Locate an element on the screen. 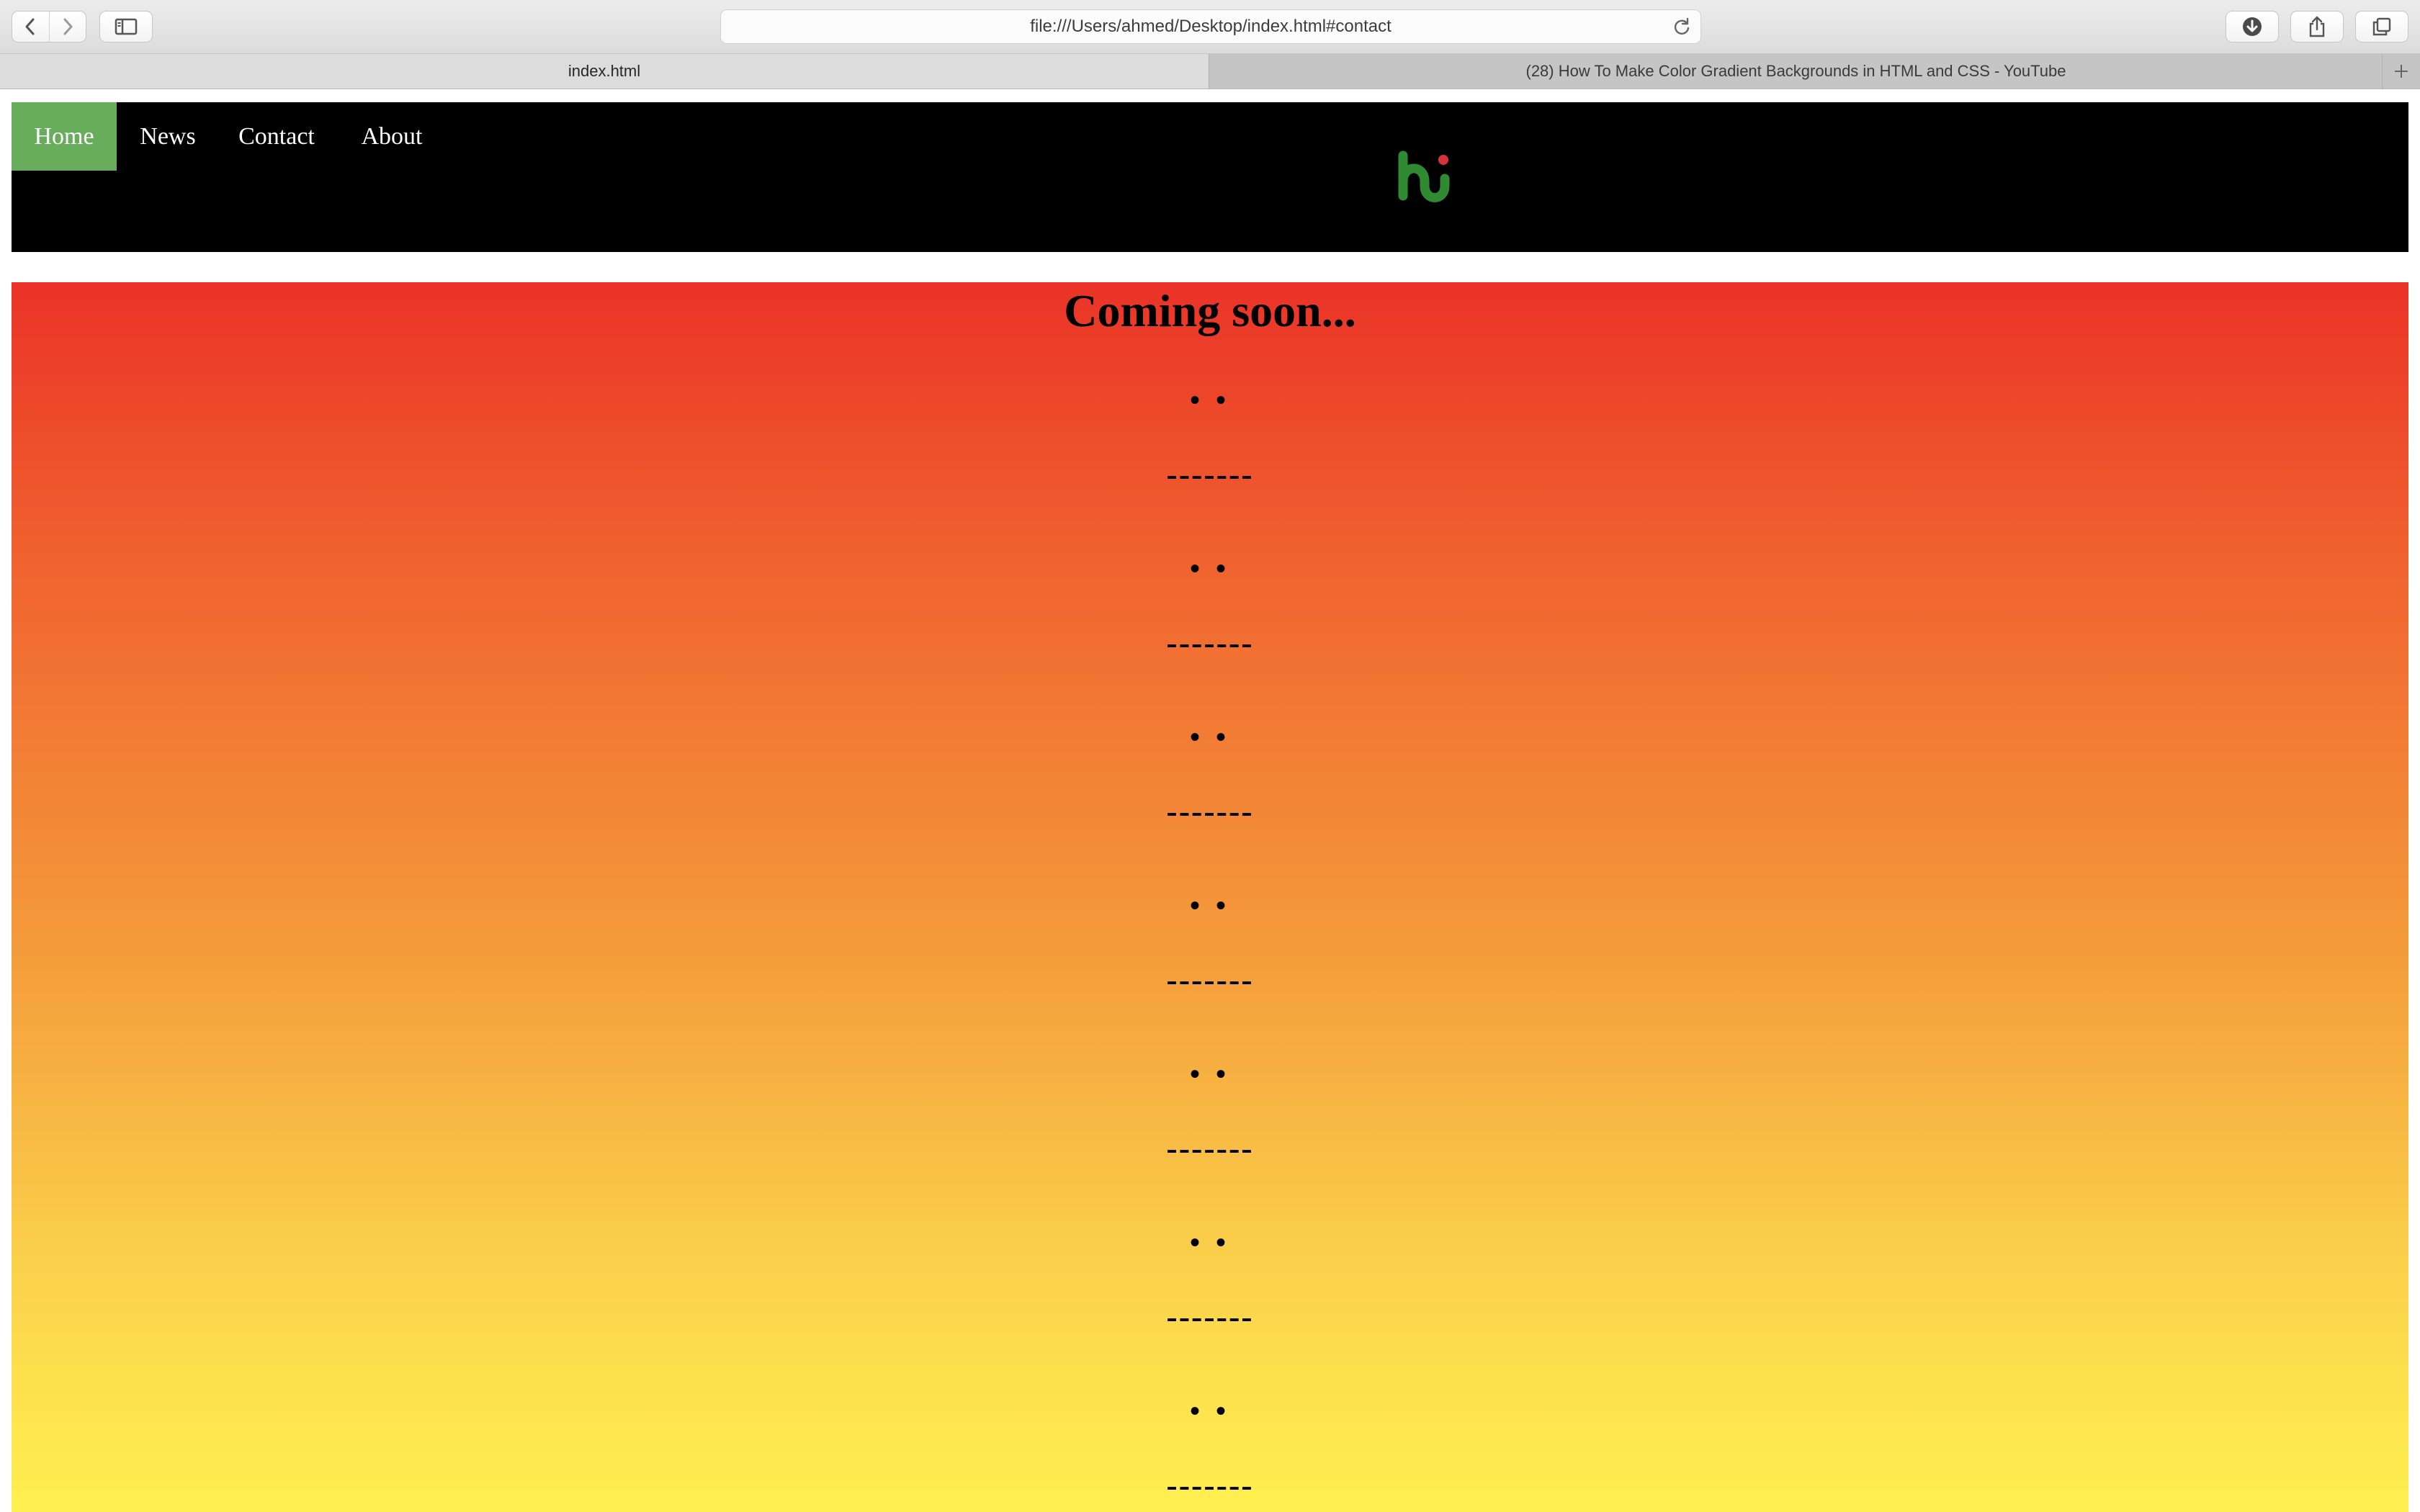  site-header: Home News Contact About is located at coordinates (1210, 177).